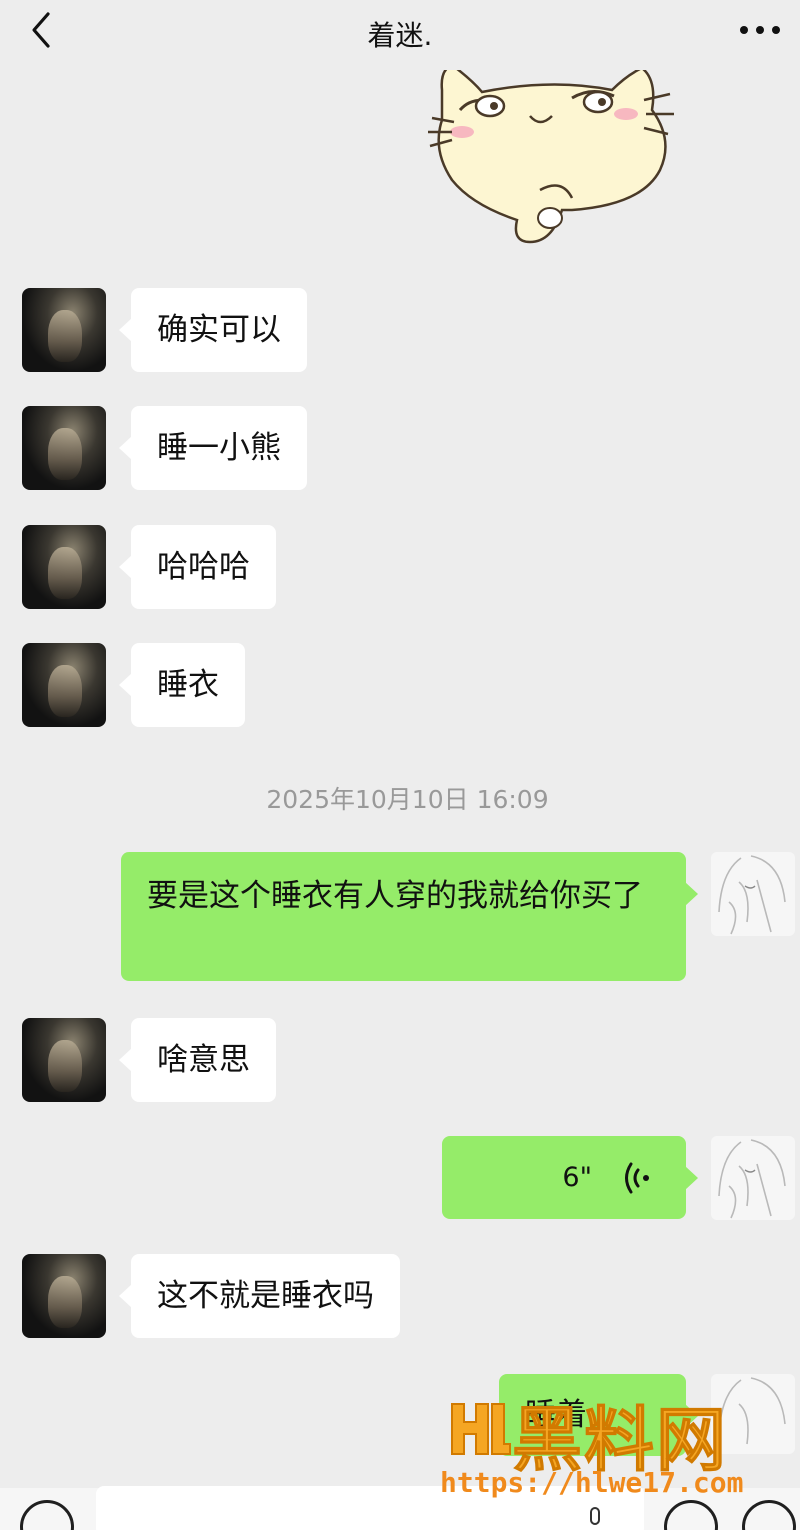 This screenshot has height=1530, width=800. Describe the element at coordinates (595, 1516) in the screenshot. I see `microphone-icon` at that location.